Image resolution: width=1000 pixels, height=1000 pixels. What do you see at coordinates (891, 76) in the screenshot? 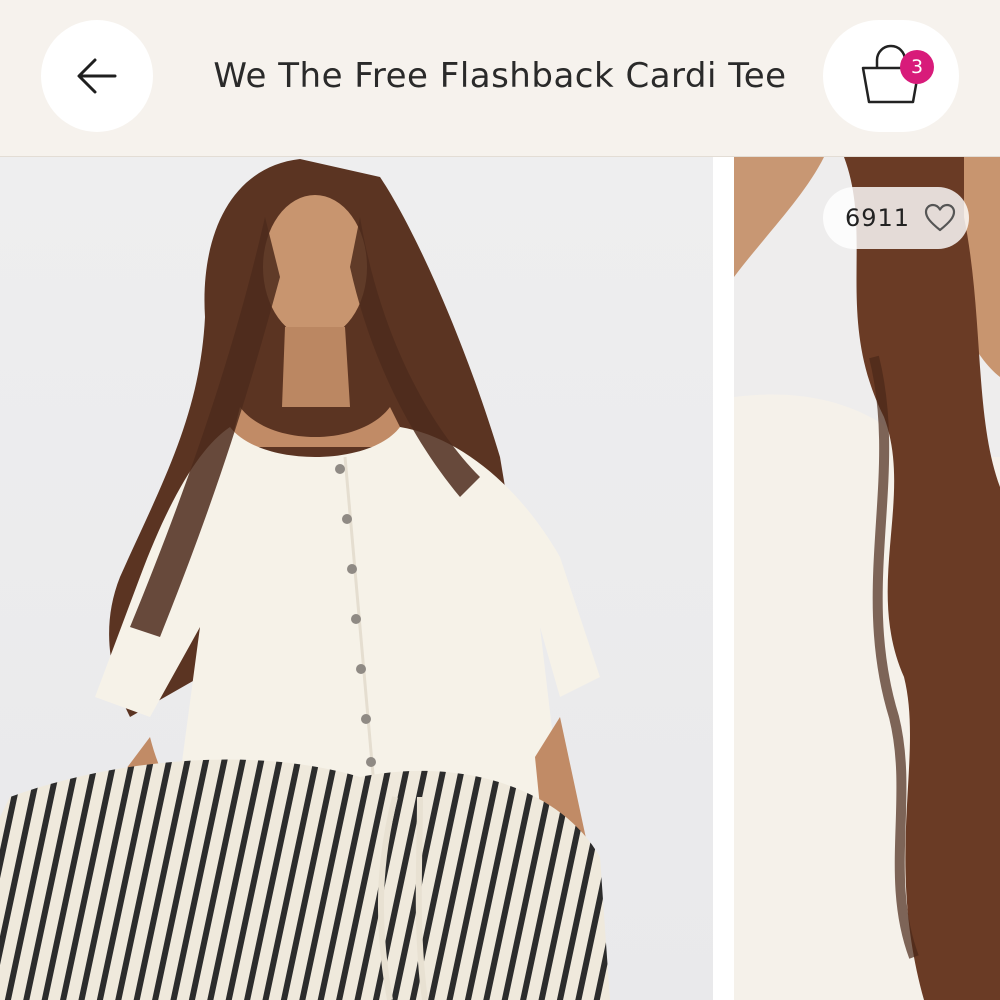
I see `cart-button` at bounding box center [891, 76].